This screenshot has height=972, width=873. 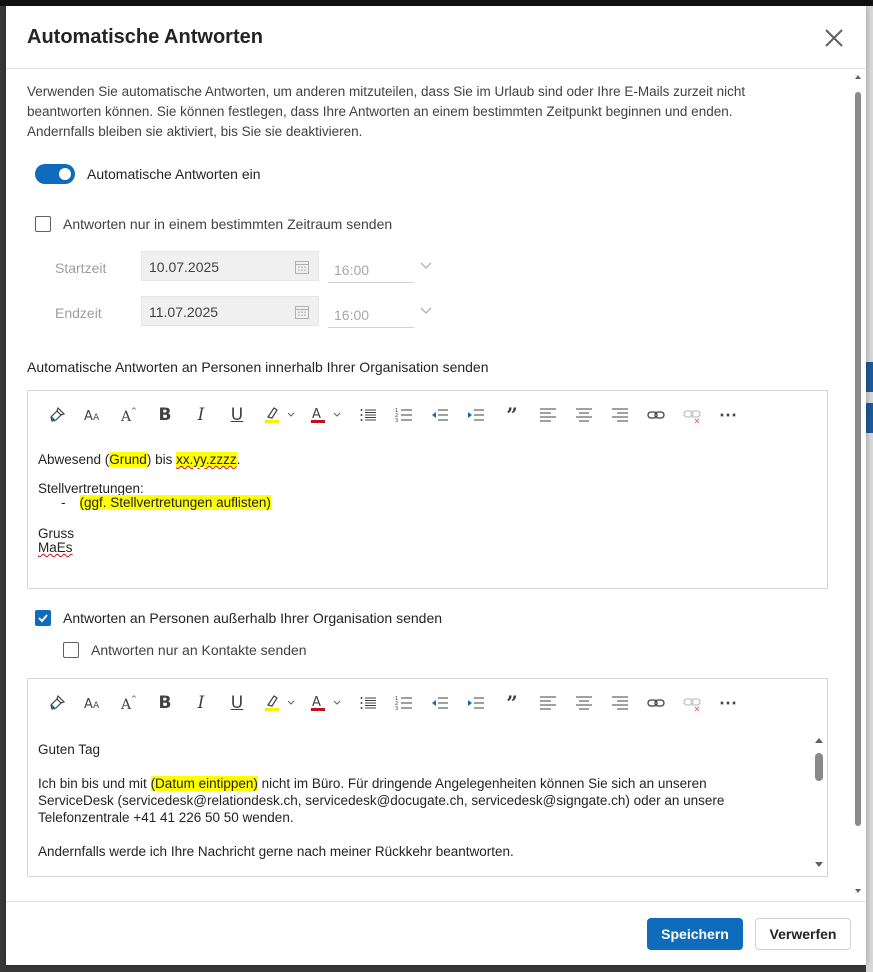 What do you see at coordinates (819, 767) in the screenshot?
I see `editor-scrollbar-thumb` at bounding box center [819, 767].